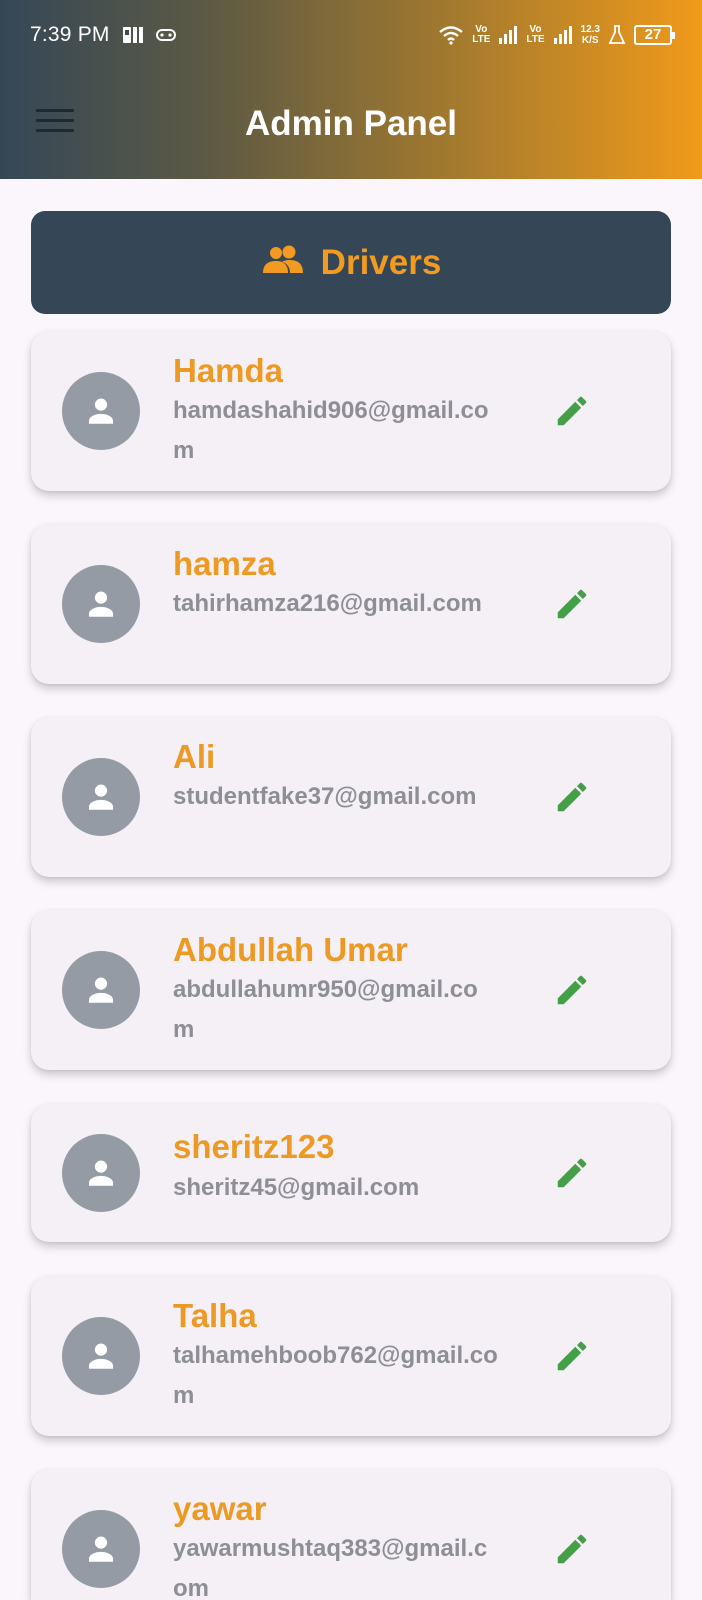 The width and height of the screenshot is (702, 1600). I want to click on volte-indicator-2: Vo LTE, so click(535, 35).